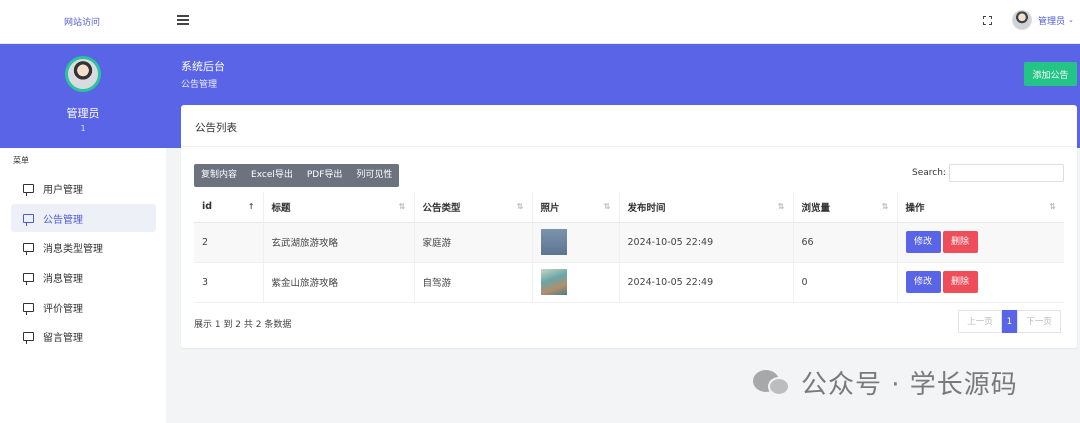 The height and width of the screenshot is (423, 1080). I want to click on table-row: 3 紫金山旅游攻略 自驾游 2024-10-05 22:49 0 修改 删除, so click(629, 282).